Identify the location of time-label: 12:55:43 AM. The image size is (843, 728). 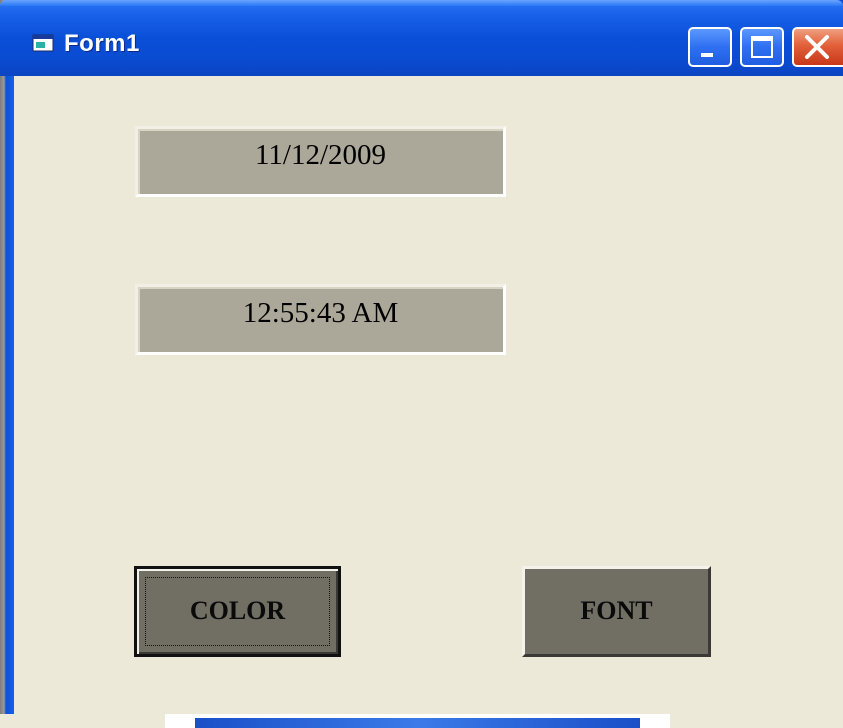
(320, 319).